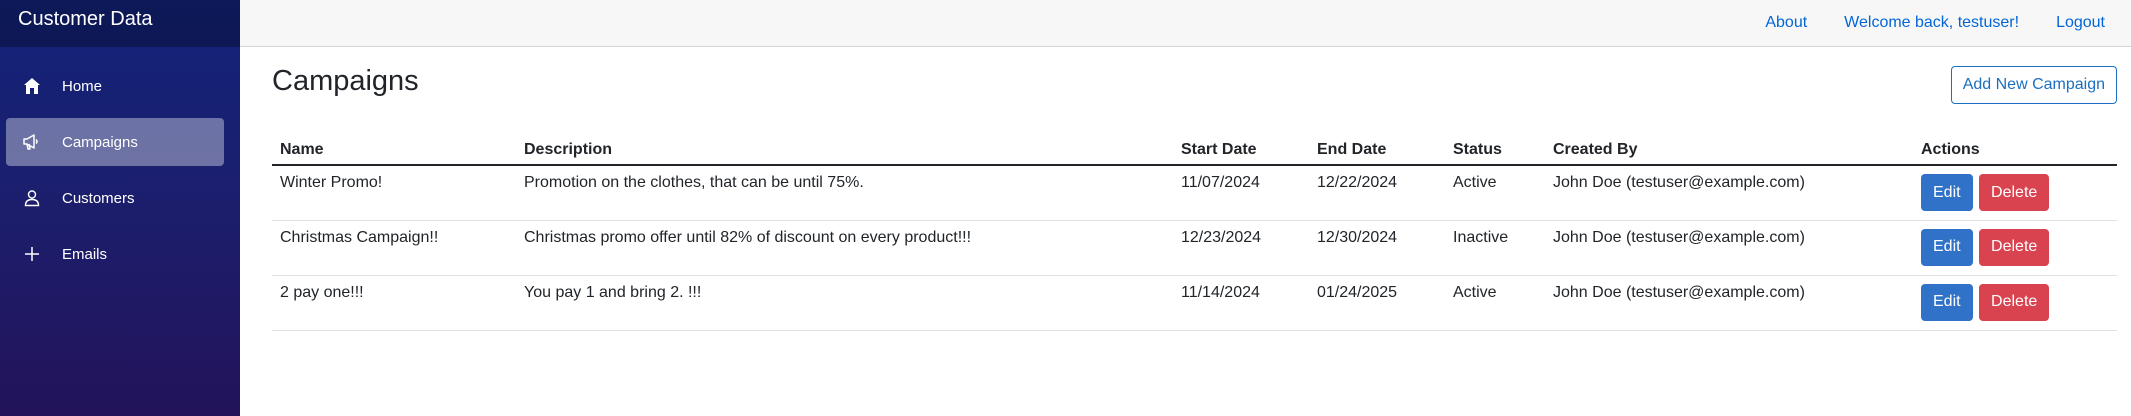 This screenshot has width=2131, height=416. Describe the element at coordinates (844, 151) in the screenshot. I see `header-description: Description` at that location.